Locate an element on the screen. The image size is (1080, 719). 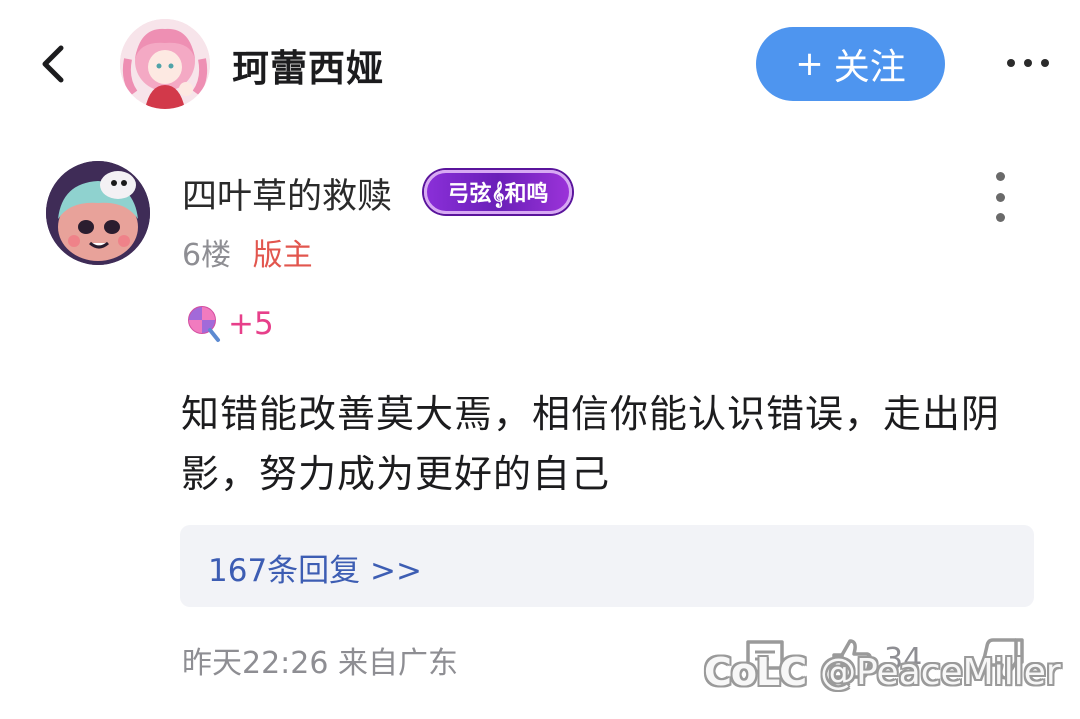
watermark: CoLC @PeaceMiller is located at coordinates (882, 672).